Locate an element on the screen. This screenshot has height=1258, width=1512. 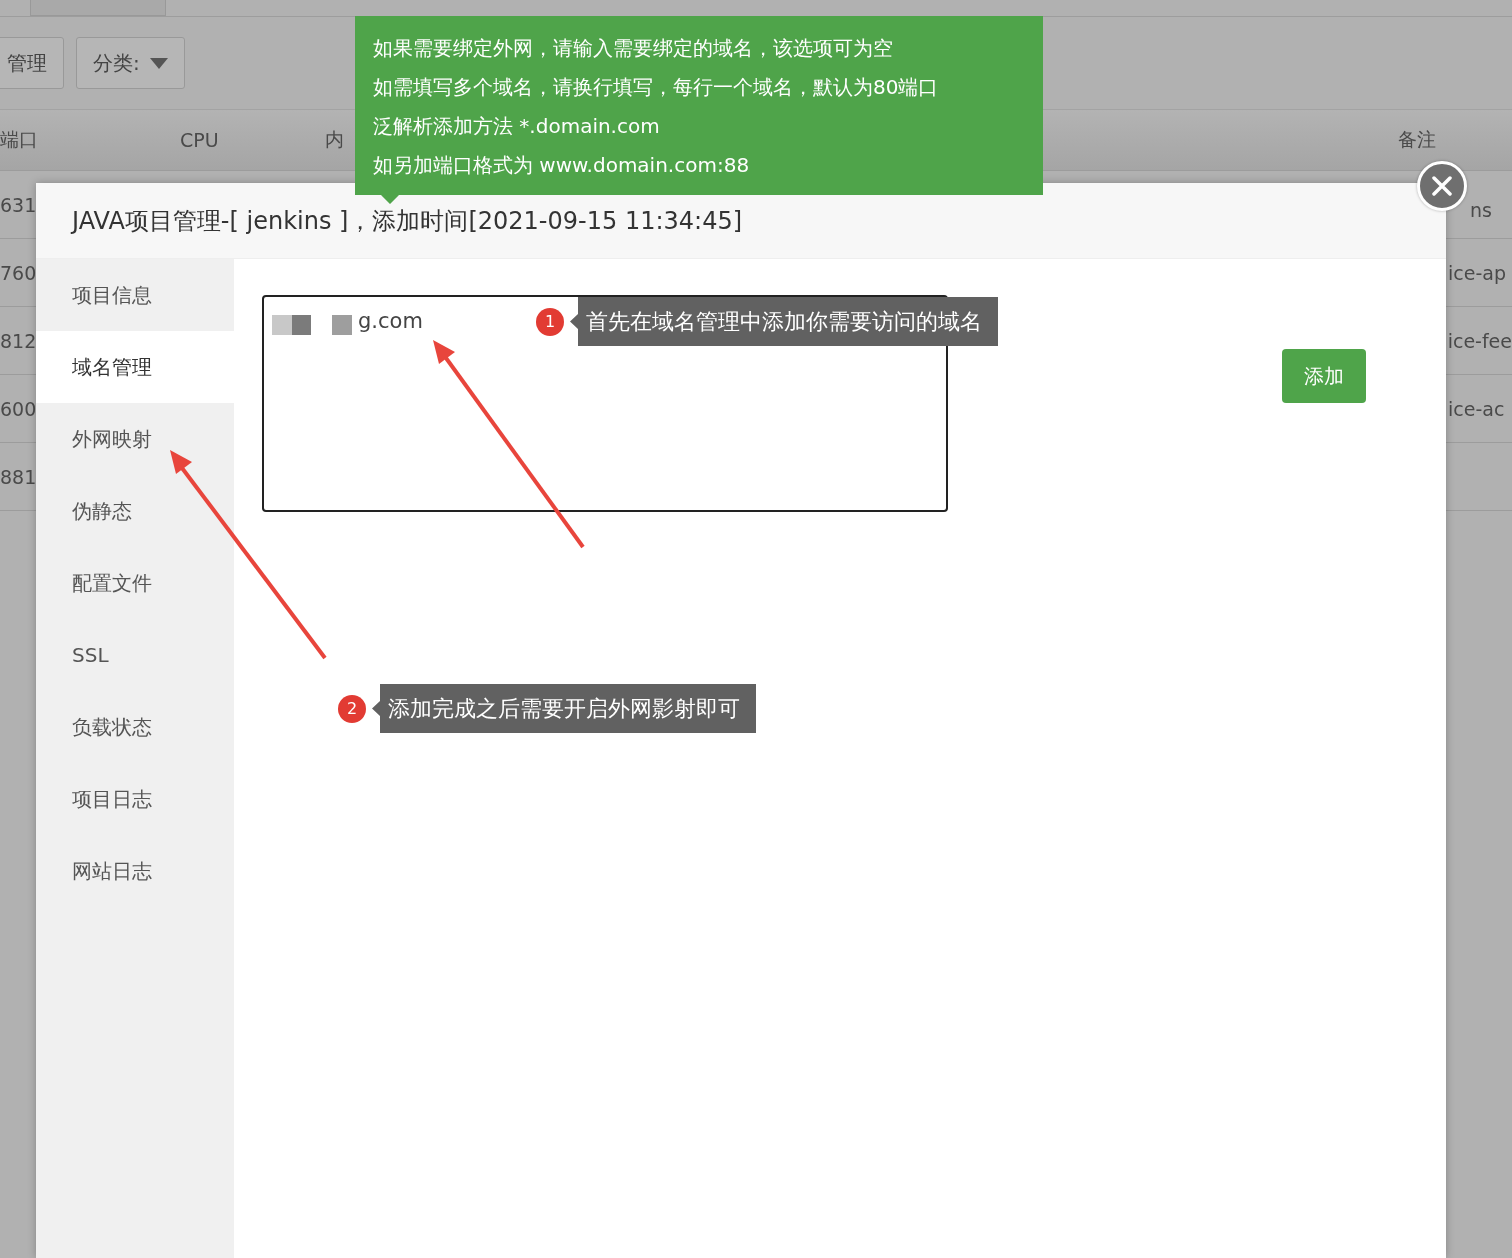
table-cell: ice-fee is located at coordinates (1479, 340).